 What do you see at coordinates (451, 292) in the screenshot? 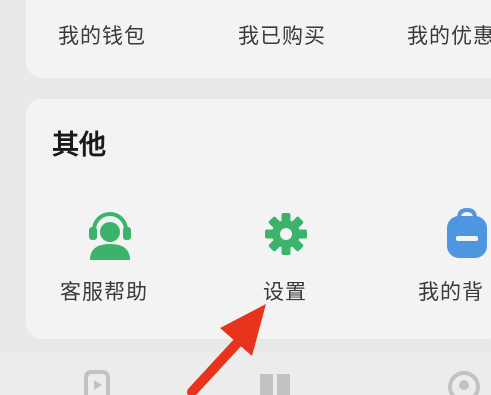
I see `my-backpack-label: 我的背` at bounding box center [451, 292].